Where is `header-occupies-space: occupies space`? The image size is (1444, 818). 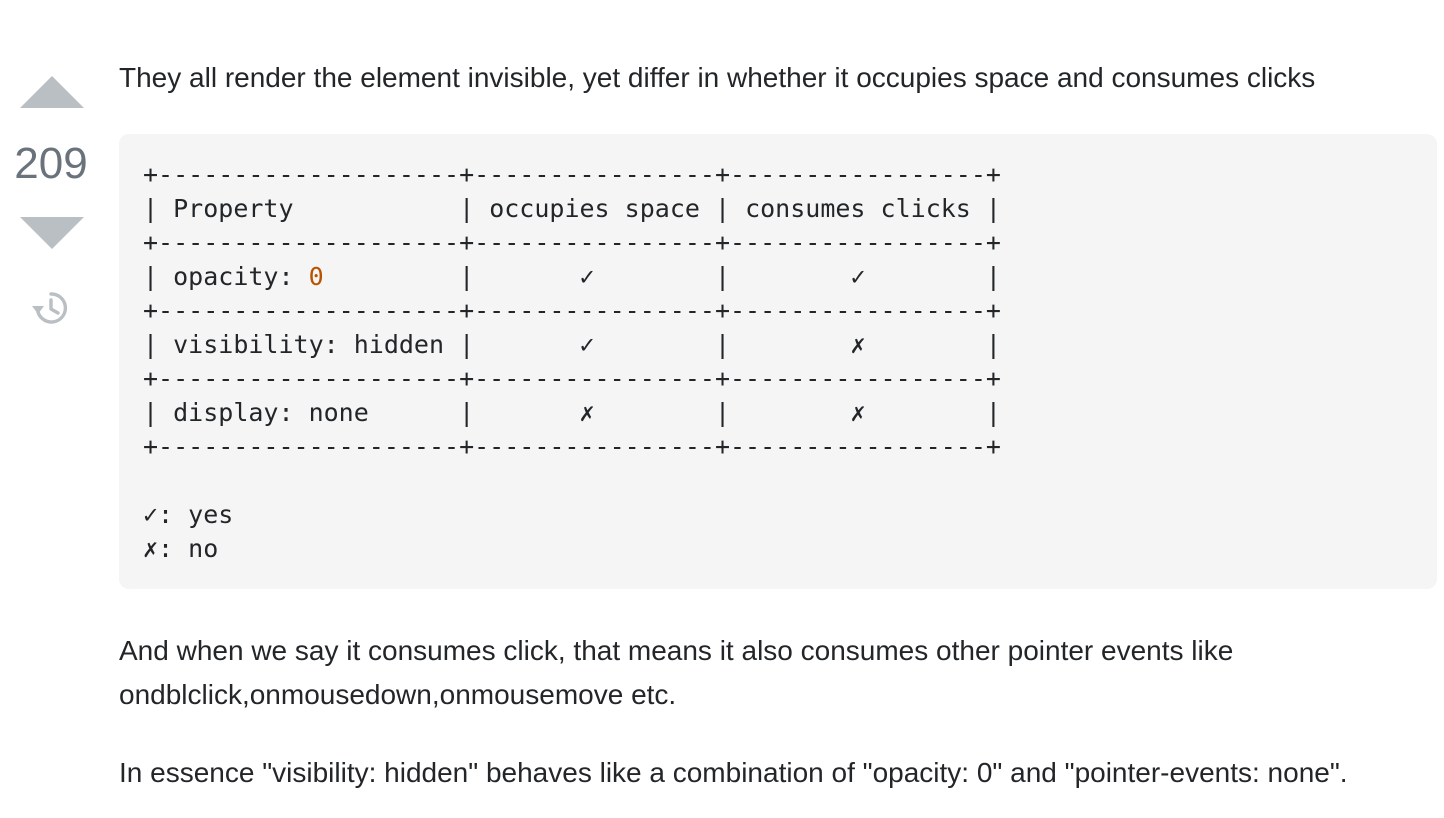 header-occupies-space: occupies space is located at coordinates (594, 208).